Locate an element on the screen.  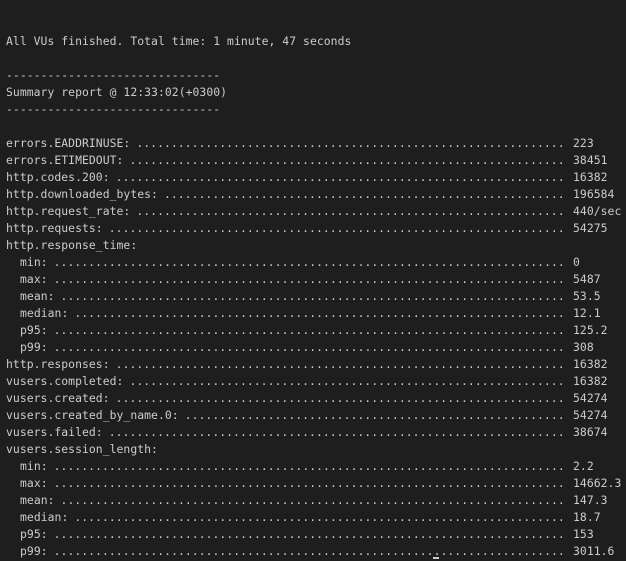
metric-label: http.responses: is located at coordinates (58, 364).